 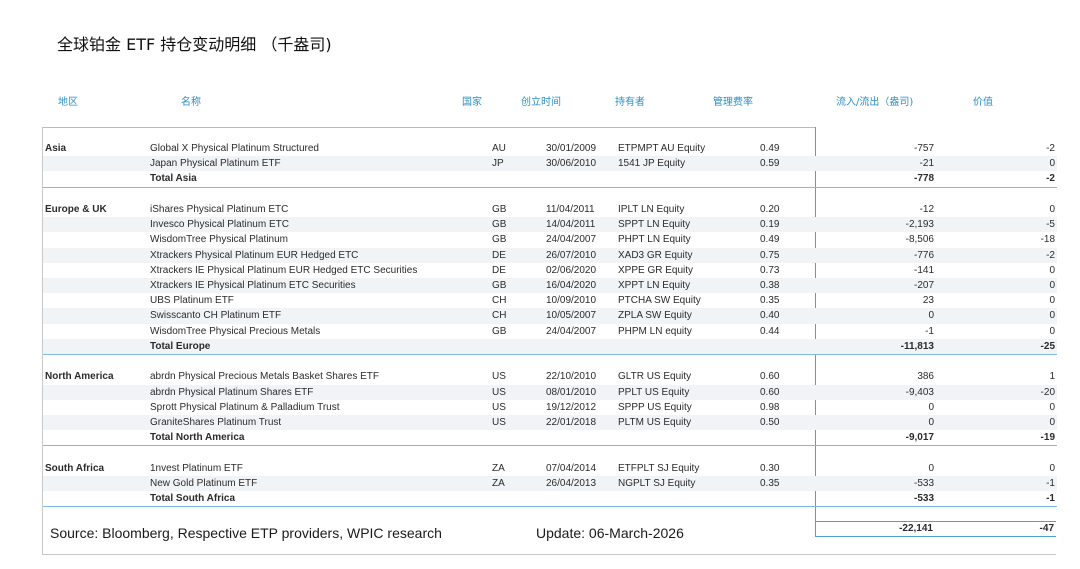 I want to click on cell-holder: XAD3 GR Equity, so click(x=655, y=255).